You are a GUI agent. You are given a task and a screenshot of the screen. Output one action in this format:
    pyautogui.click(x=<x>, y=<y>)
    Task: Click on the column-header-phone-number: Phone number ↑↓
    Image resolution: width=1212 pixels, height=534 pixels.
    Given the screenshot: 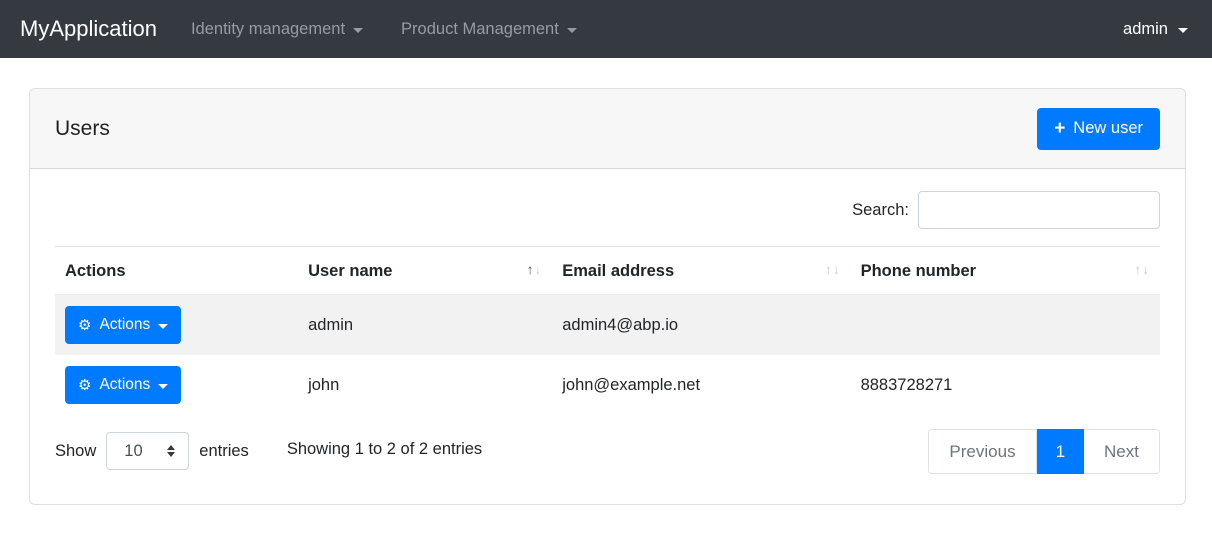 What is the action you would take?
    pyautogui.click(x=1005, y=270)
    